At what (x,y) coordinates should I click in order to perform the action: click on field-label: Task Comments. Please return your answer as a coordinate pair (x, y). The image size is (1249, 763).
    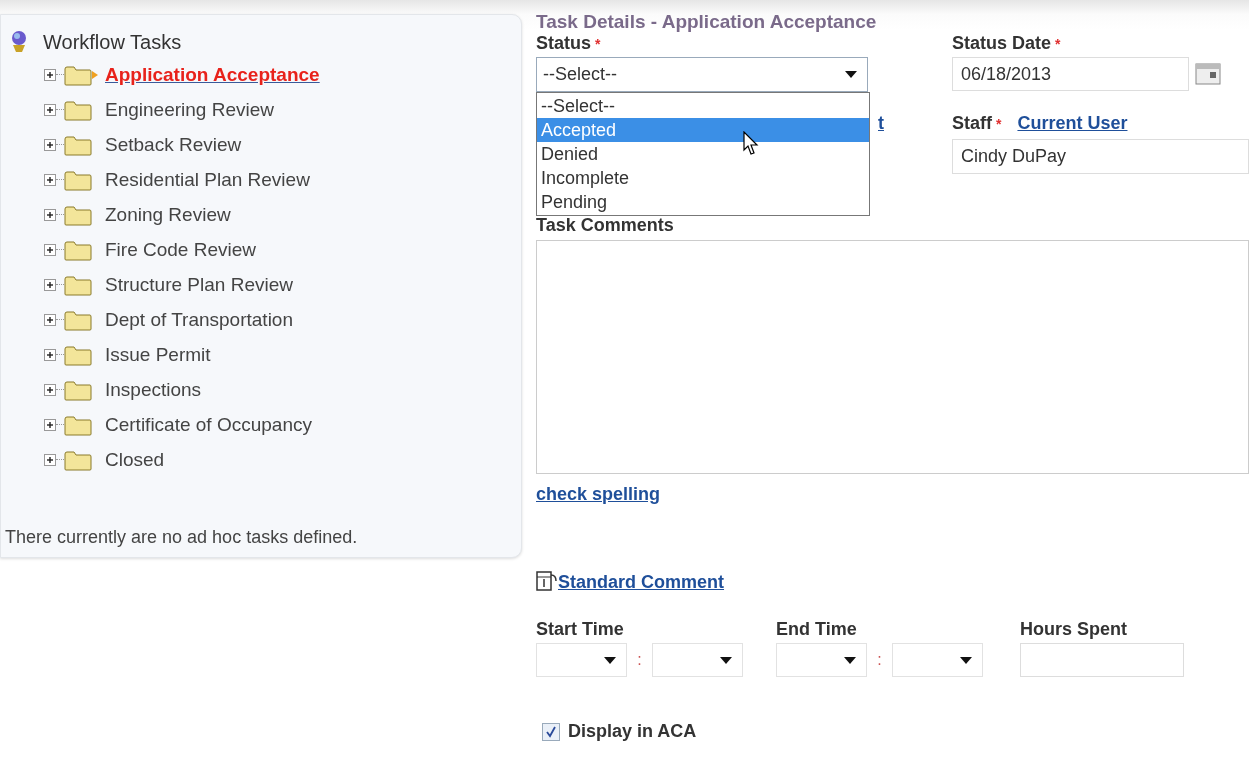
    Looking at the image, I should click on (605, 227).